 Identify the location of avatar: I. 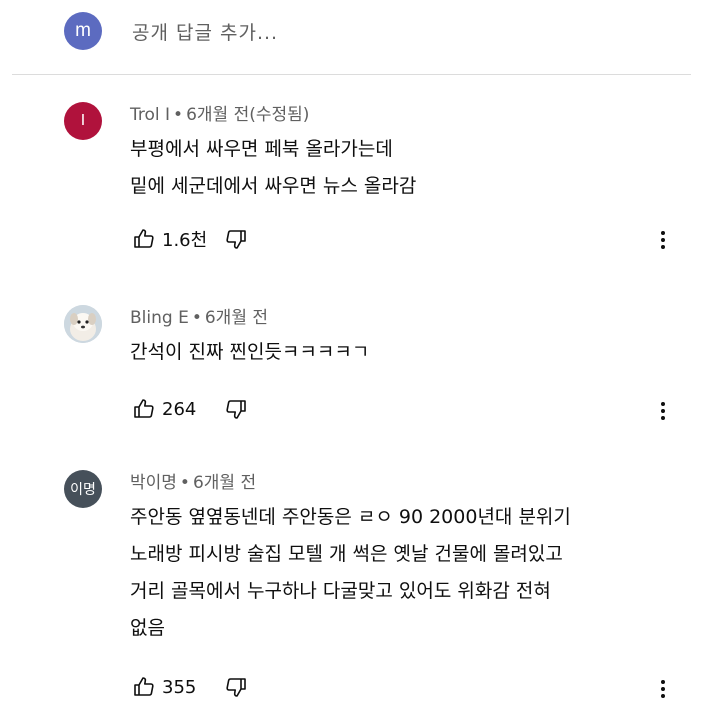
(83, 121).